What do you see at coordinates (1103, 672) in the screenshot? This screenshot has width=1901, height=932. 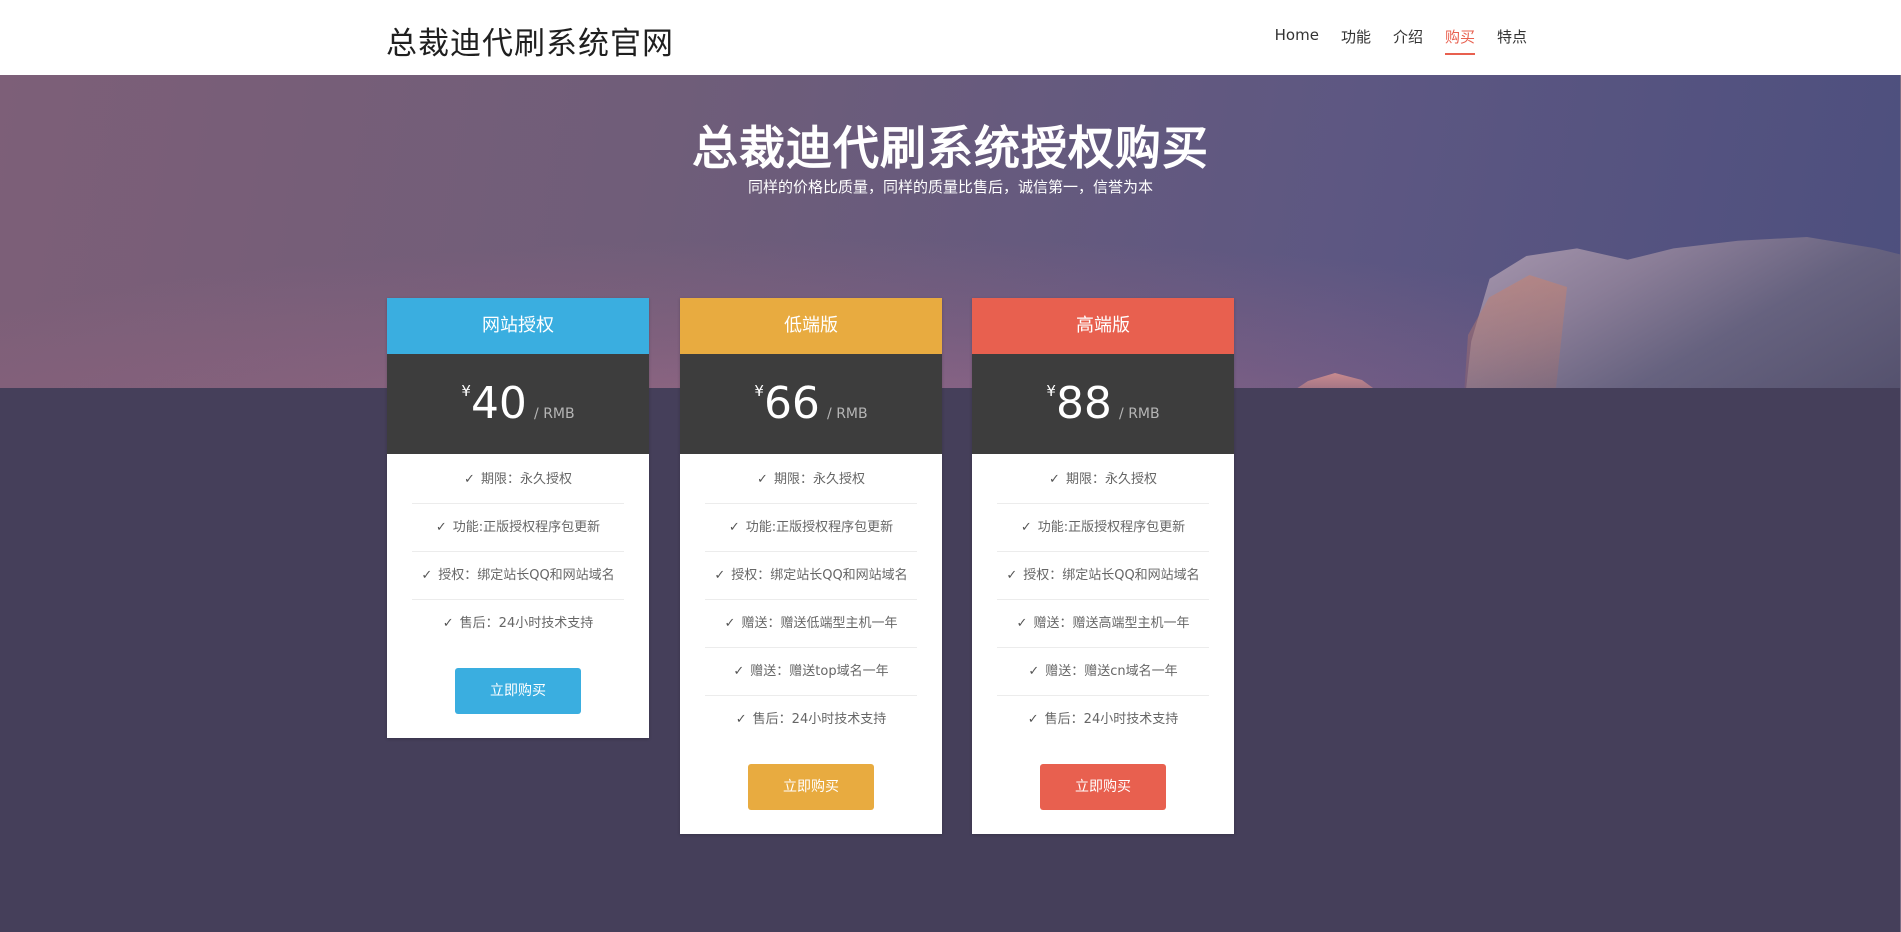 I see `feature-item: ✓ 赠送：赠送cn域名一年` at bounding box center [1103, 672].